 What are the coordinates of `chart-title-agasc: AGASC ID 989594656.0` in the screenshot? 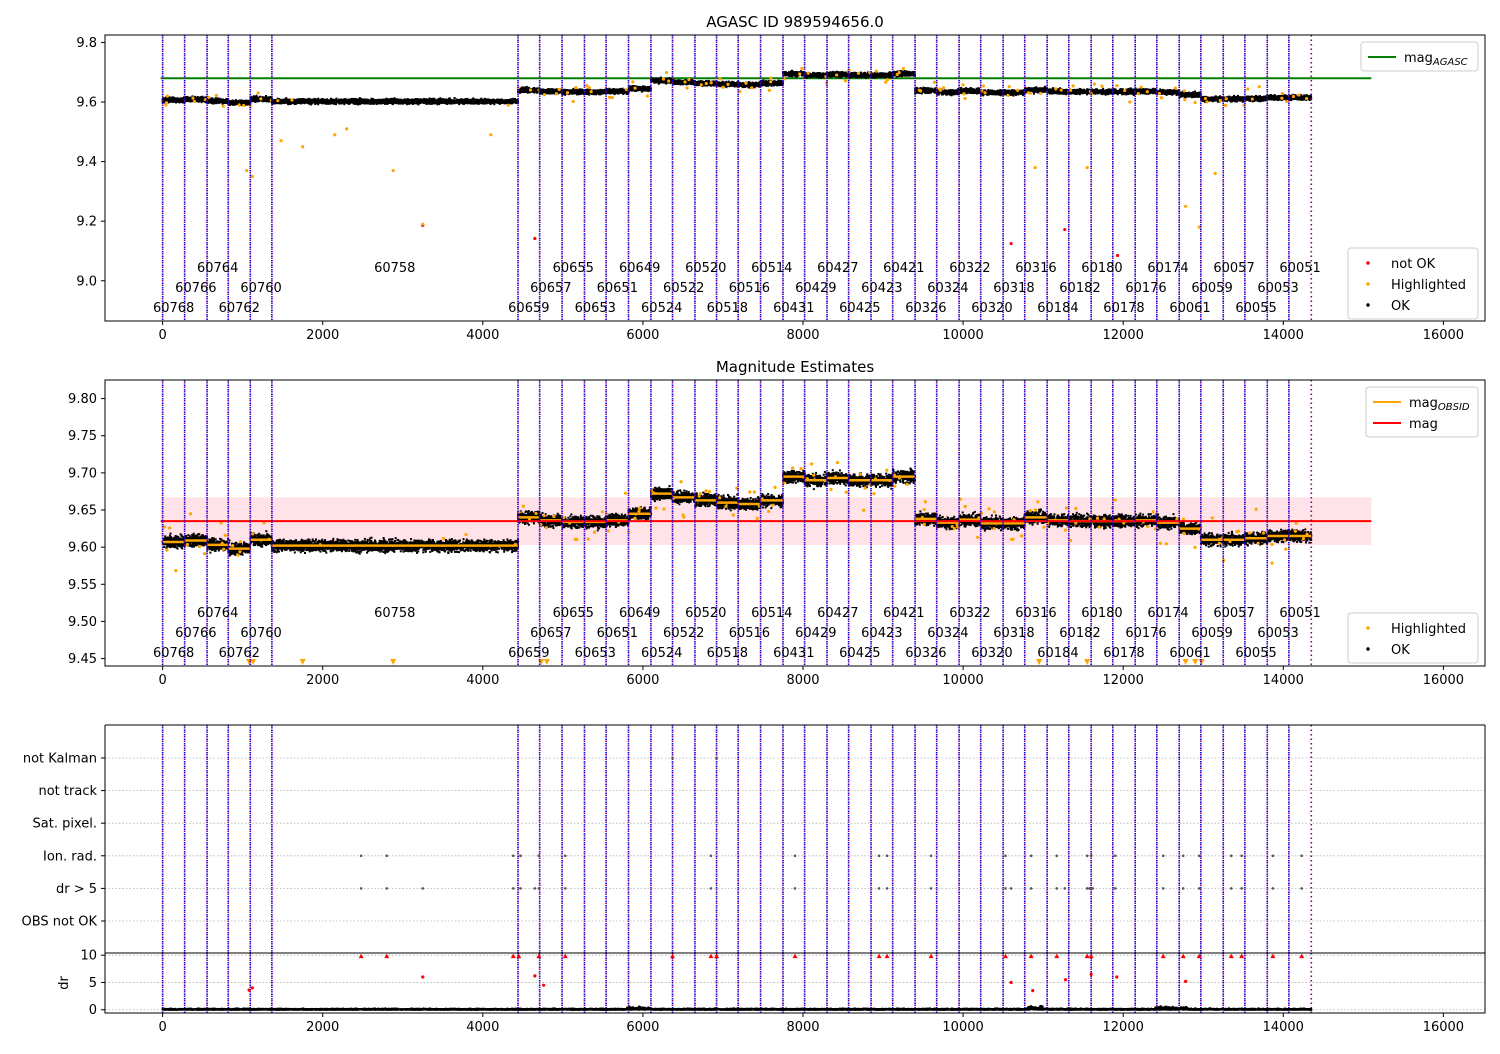 It's located at (795, 22).